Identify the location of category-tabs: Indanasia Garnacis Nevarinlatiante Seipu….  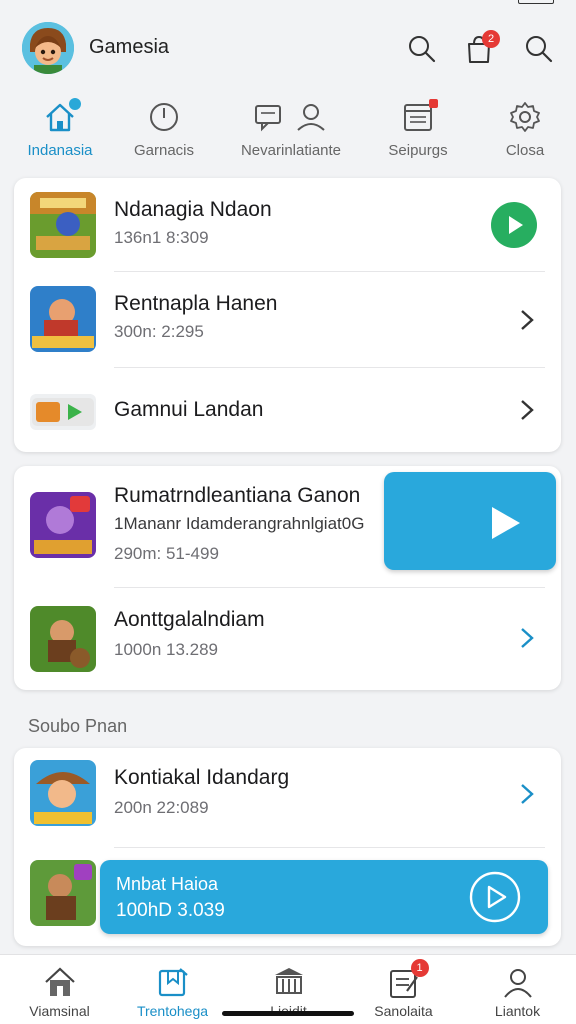
(288, 131).